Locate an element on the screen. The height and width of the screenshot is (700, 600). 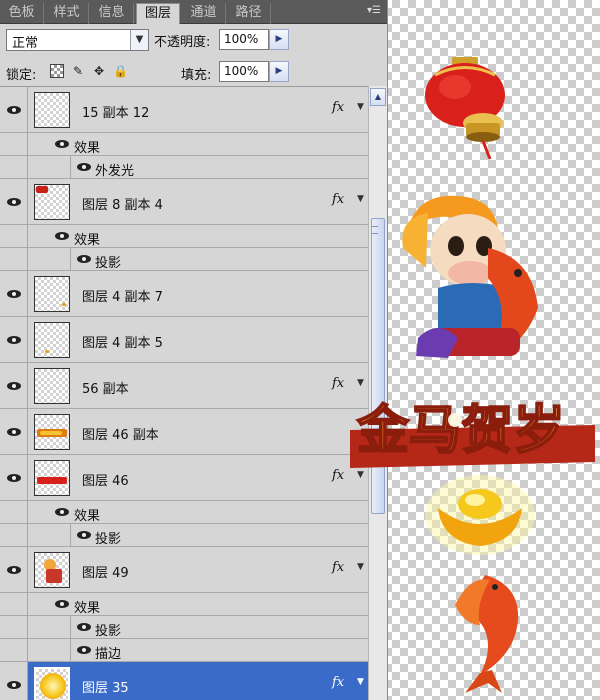
panel-menu-icon: ▾☰ is located at coordinates (374, 11).